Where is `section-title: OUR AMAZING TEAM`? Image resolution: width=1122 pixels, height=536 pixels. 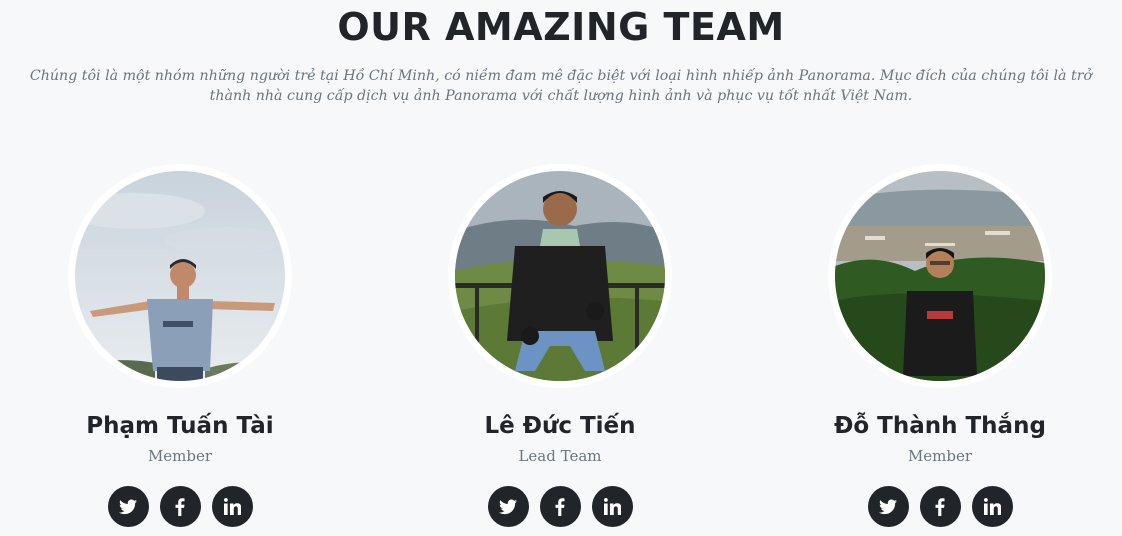
section-title: OUR AMAZING TEAM is located at coordinates (561, 27).